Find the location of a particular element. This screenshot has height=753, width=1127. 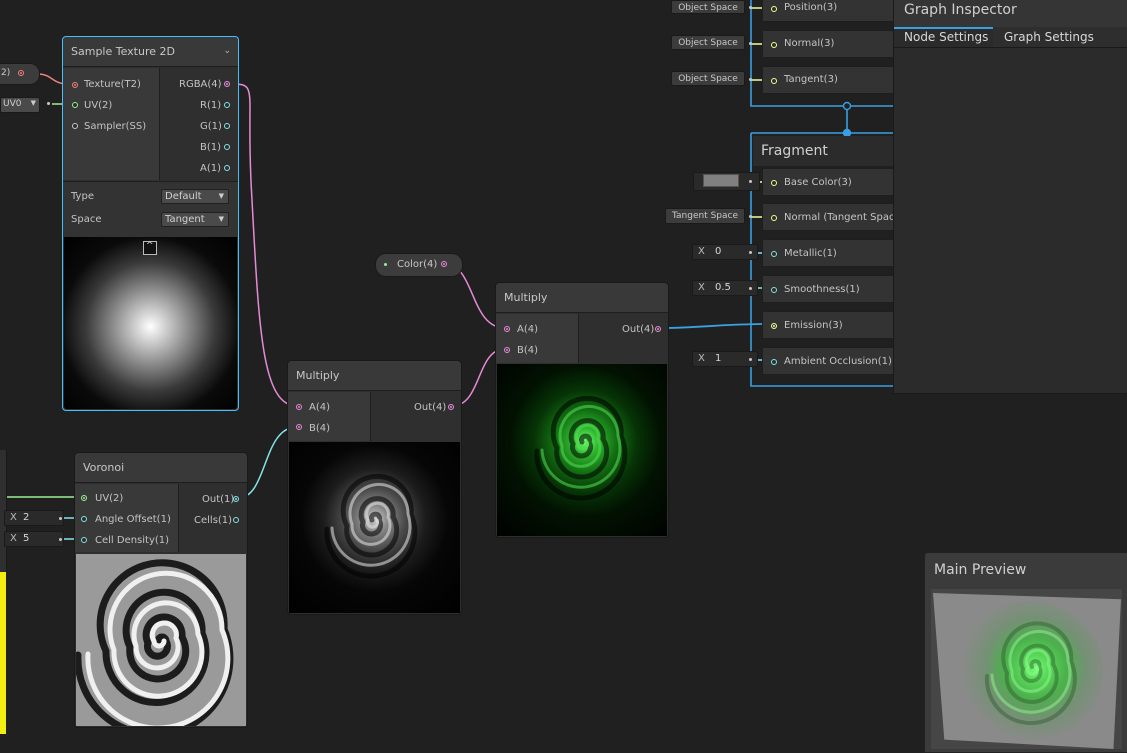

cells-port is located at coordinates (236, 520).